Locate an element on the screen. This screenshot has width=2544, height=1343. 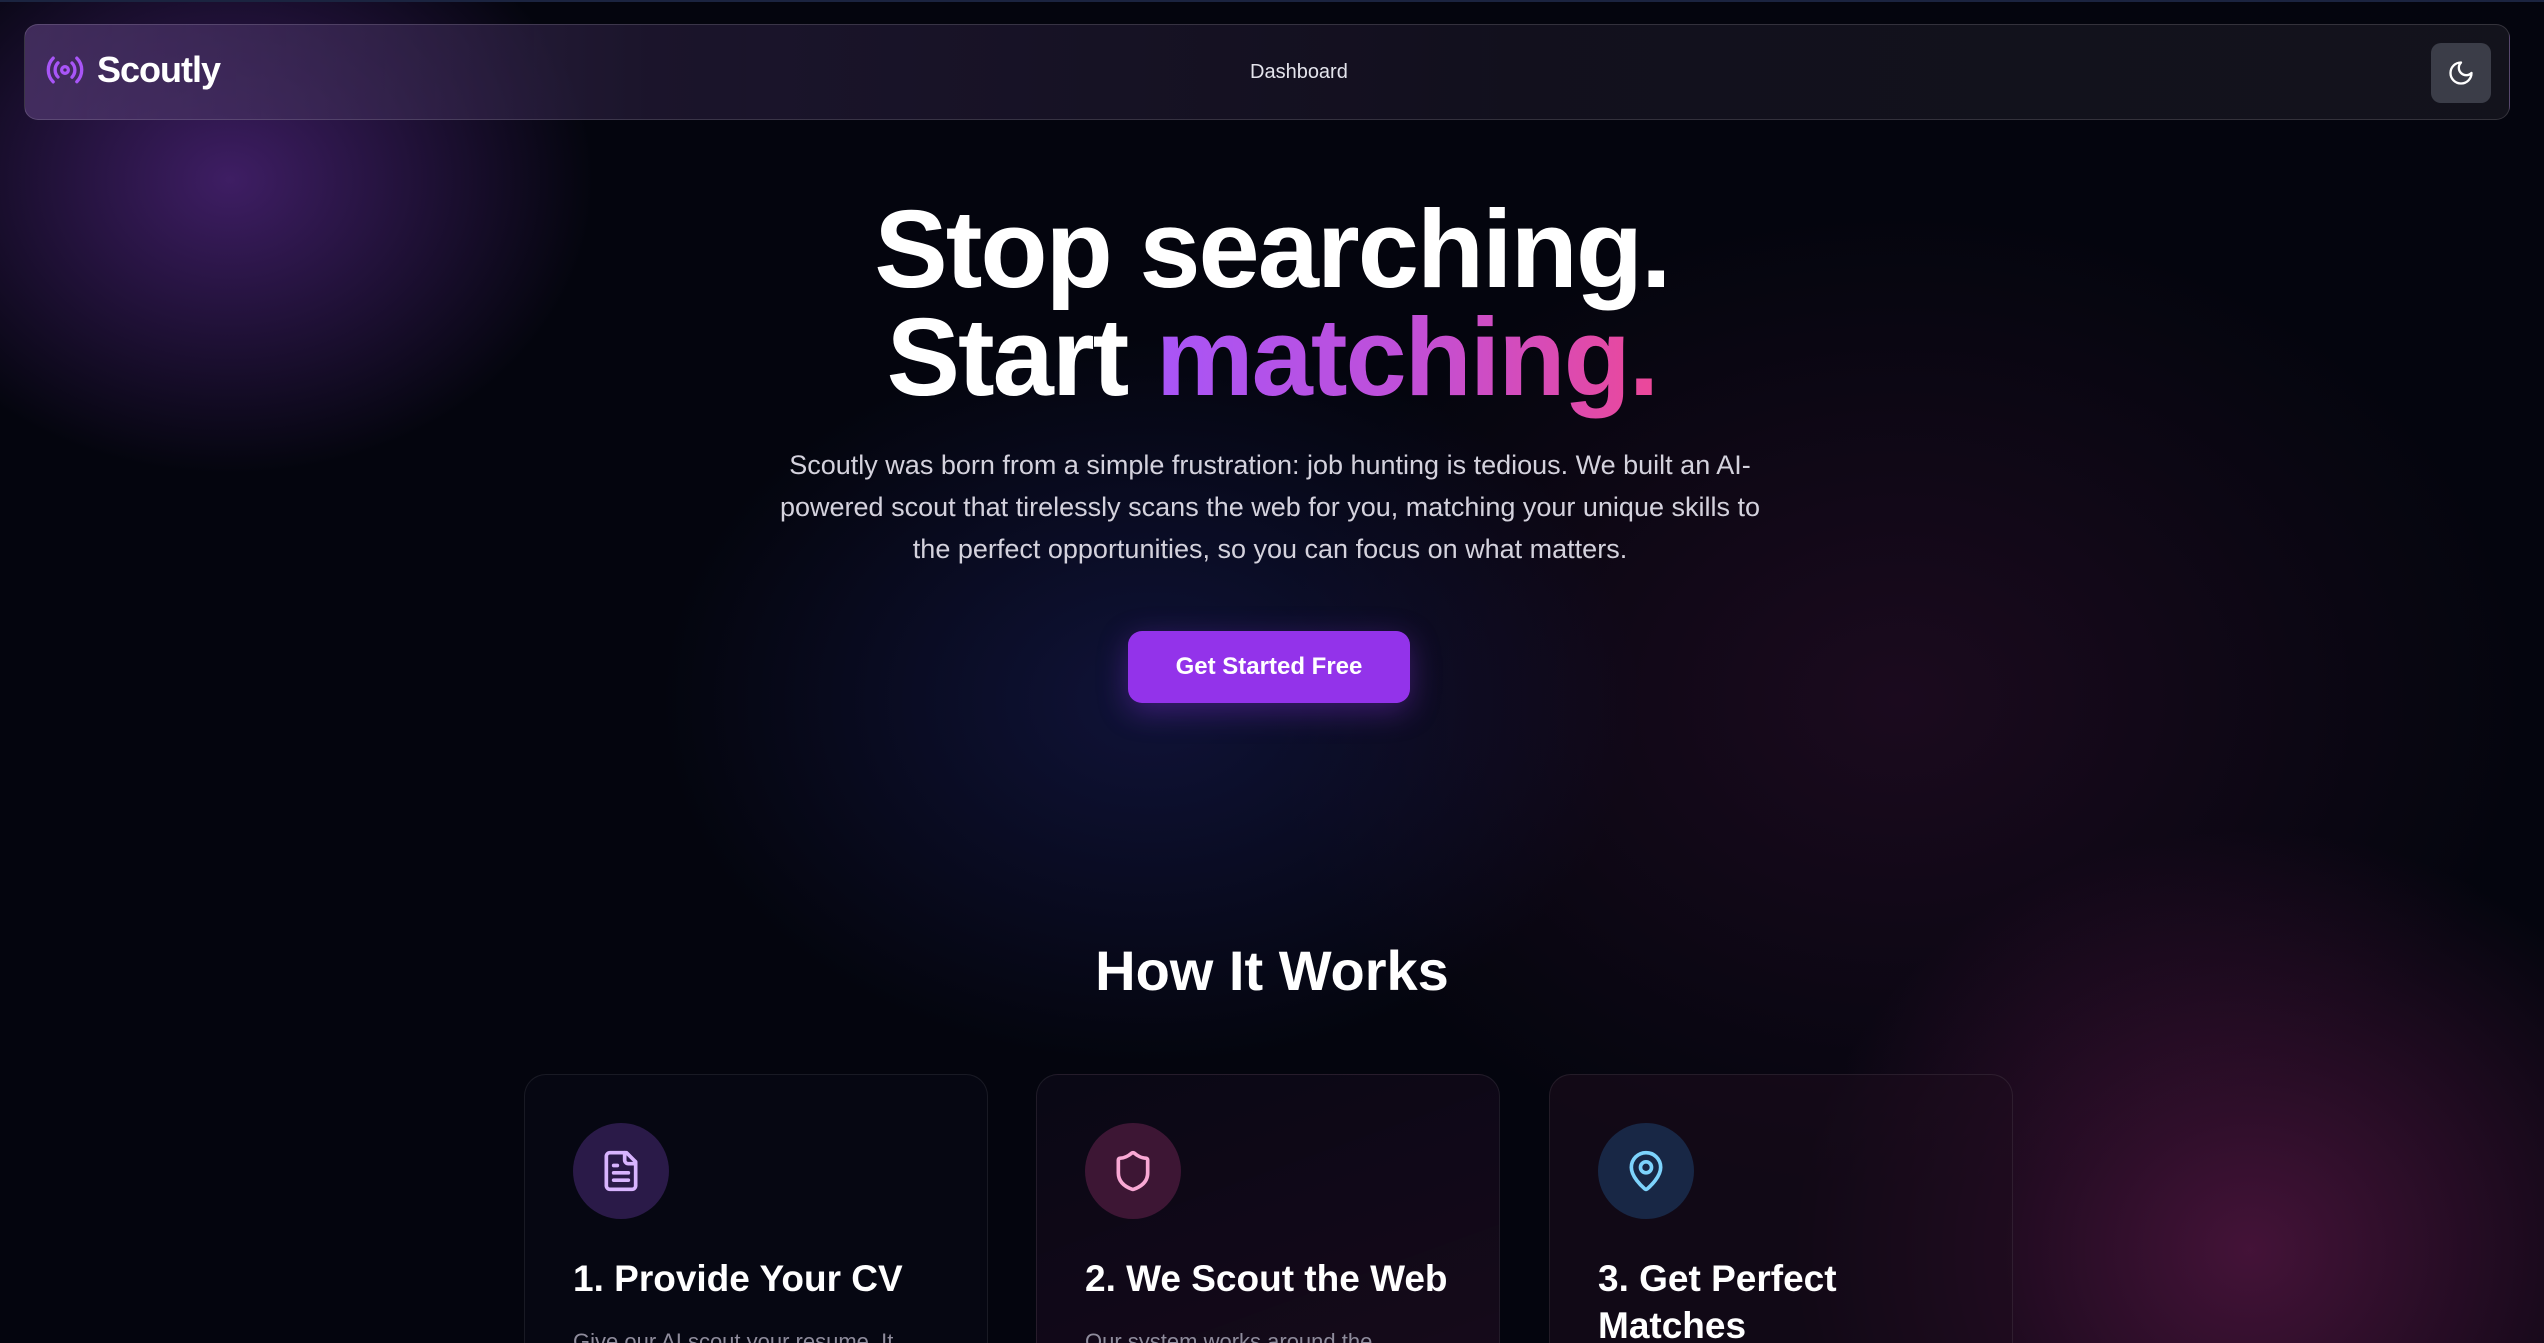
shield-icon is located at coordinates (1133, 1171).